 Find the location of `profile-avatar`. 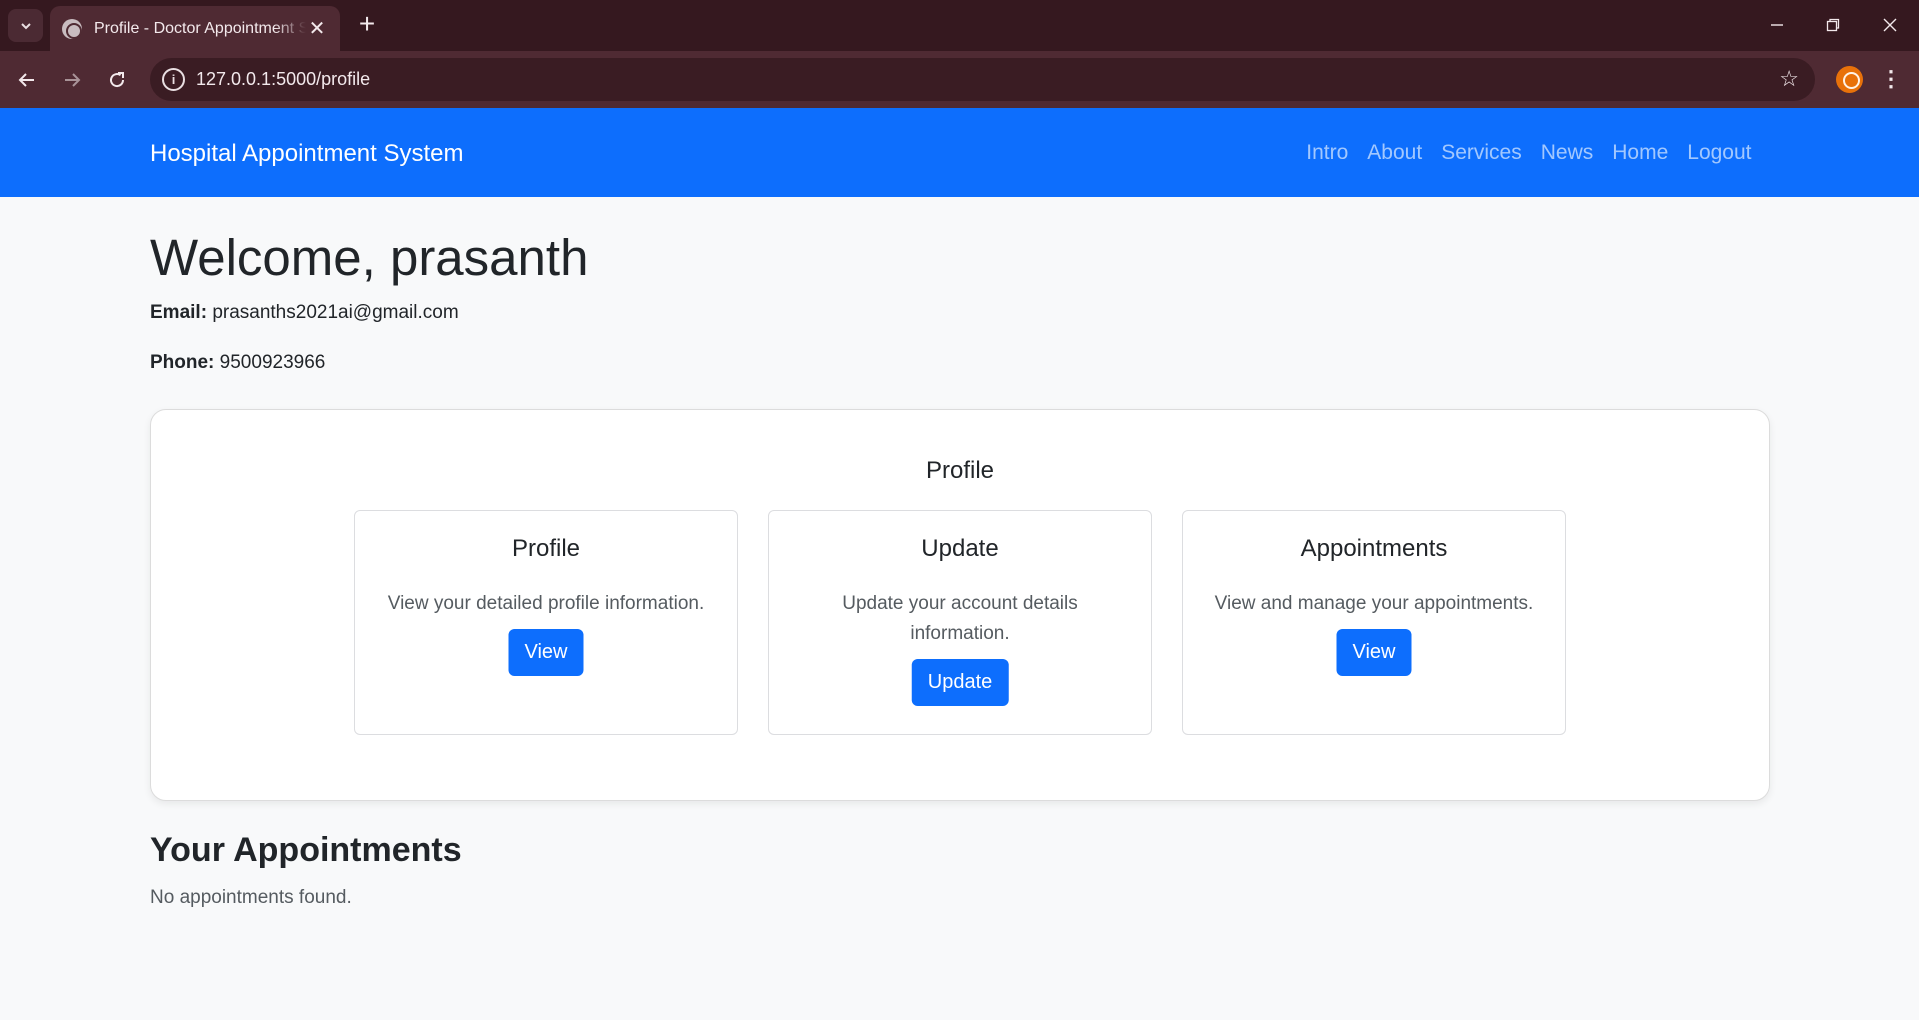

profile-avatar is located at coordinates (1849, 79).